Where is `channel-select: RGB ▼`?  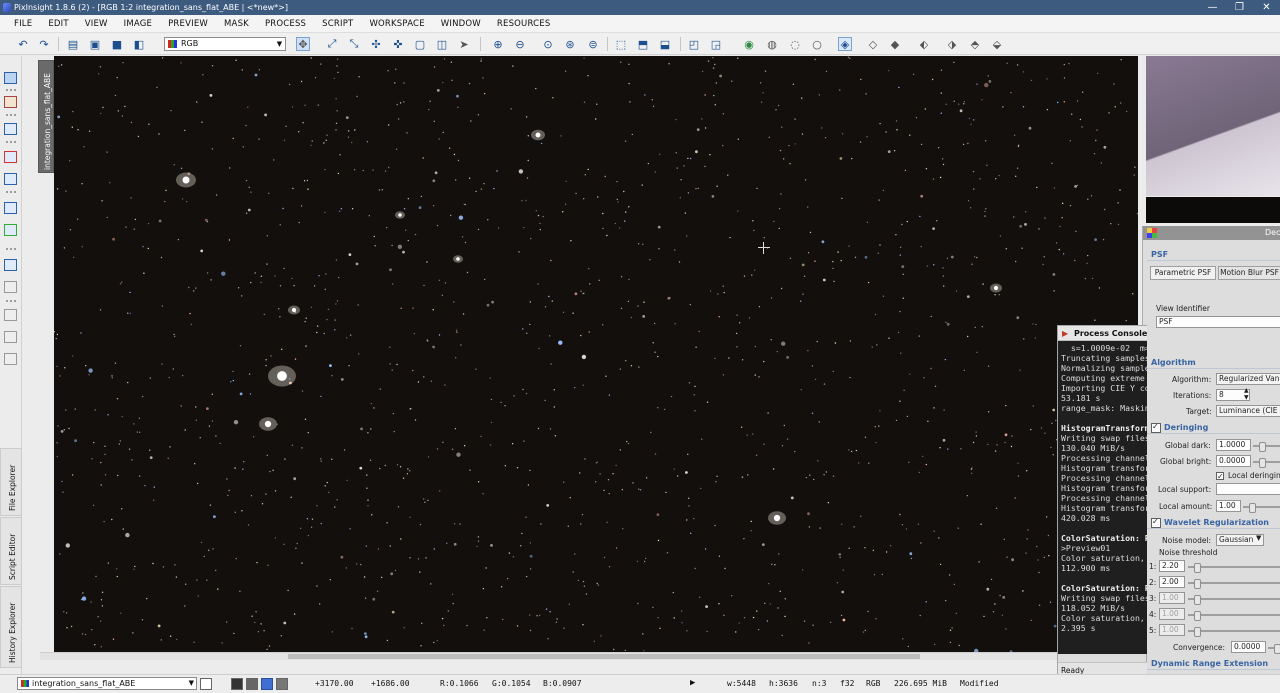
channel-select: RGB ▼ is located at coordinates (225, 44).